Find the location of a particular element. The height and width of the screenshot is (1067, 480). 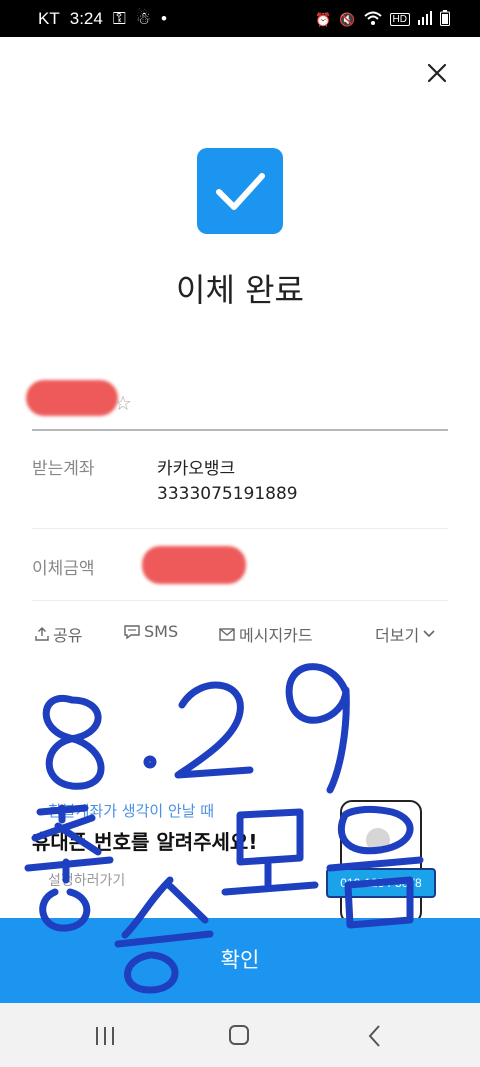

message-card-label: 메시지카드 is located at coordinates (276, 635).